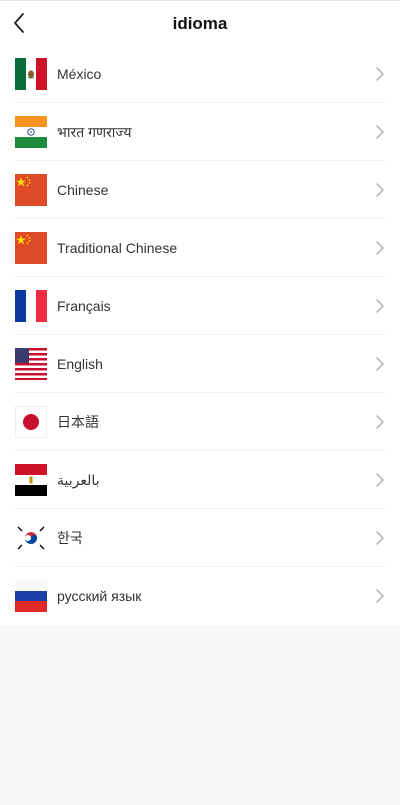 This screenshot has width=400, height=805. Describe the element at coordinates (31, 132) in the screenshot. I see `india-flag-icon` at that location.